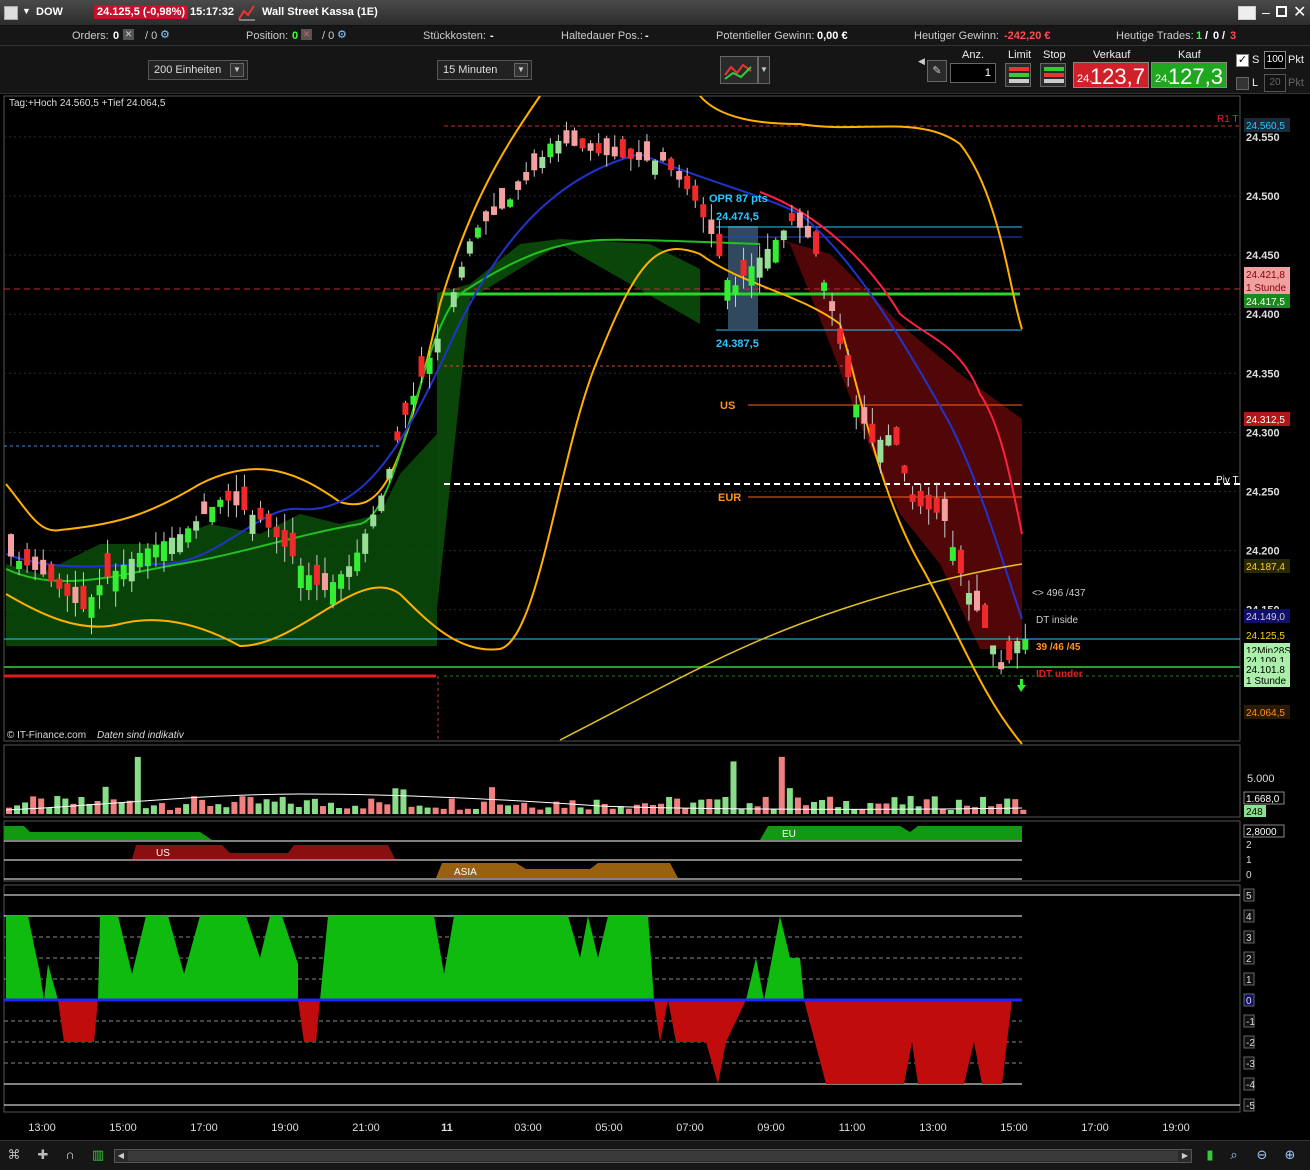 This screenshot has width=1310, height=1170. What do you see at coordinates (937, 71) in the screenshot?
I see `wrench-icon: ✎` at bounding box center [937, 71].